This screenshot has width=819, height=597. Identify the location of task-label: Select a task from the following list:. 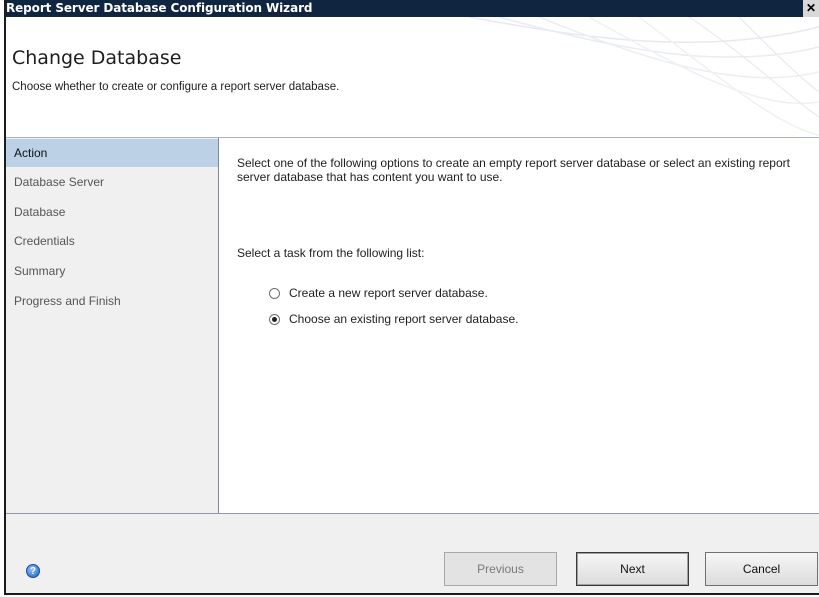
(331, 253).